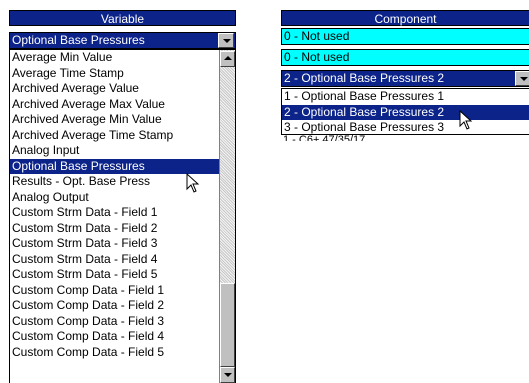  Describe the element at coordinates (405, 97) in the screenshot. I see `component-list-item: 1 - Optional Base Pressures 1` at that location.